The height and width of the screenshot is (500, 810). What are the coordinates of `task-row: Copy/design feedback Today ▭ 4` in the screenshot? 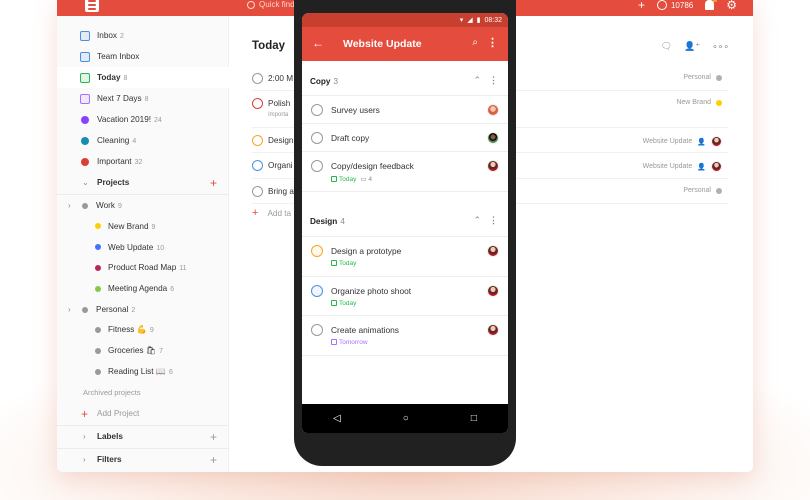 It's located at (405, 172).